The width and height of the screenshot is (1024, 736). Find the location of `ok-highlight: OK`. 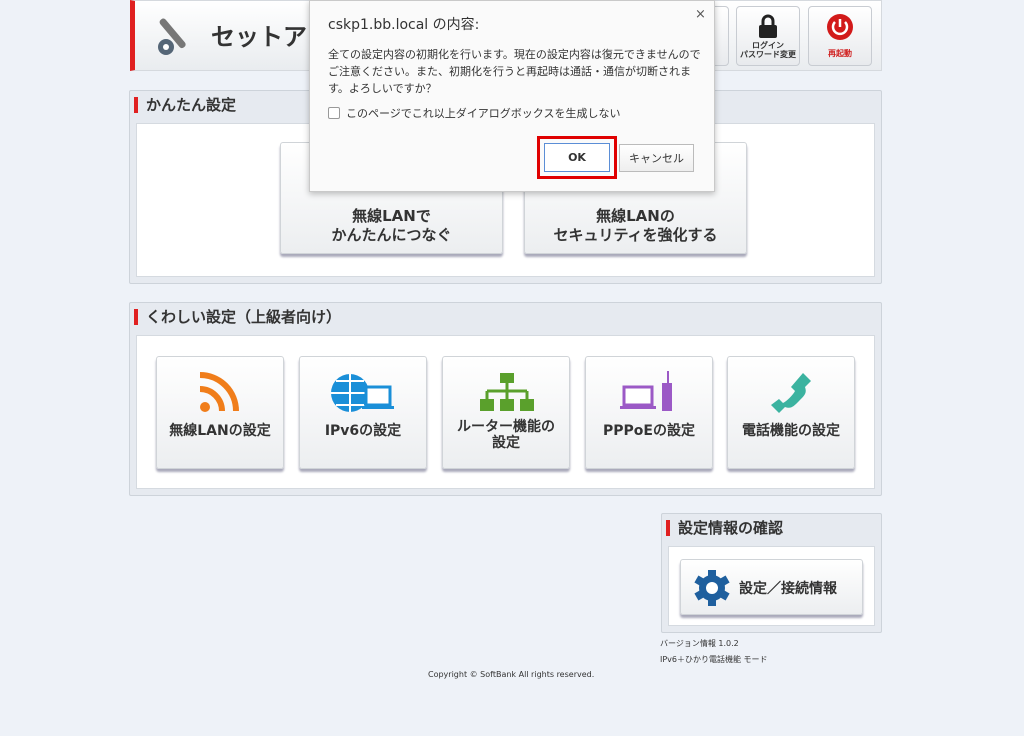

ok-highlight: OK is located at coordinates (577, 157).